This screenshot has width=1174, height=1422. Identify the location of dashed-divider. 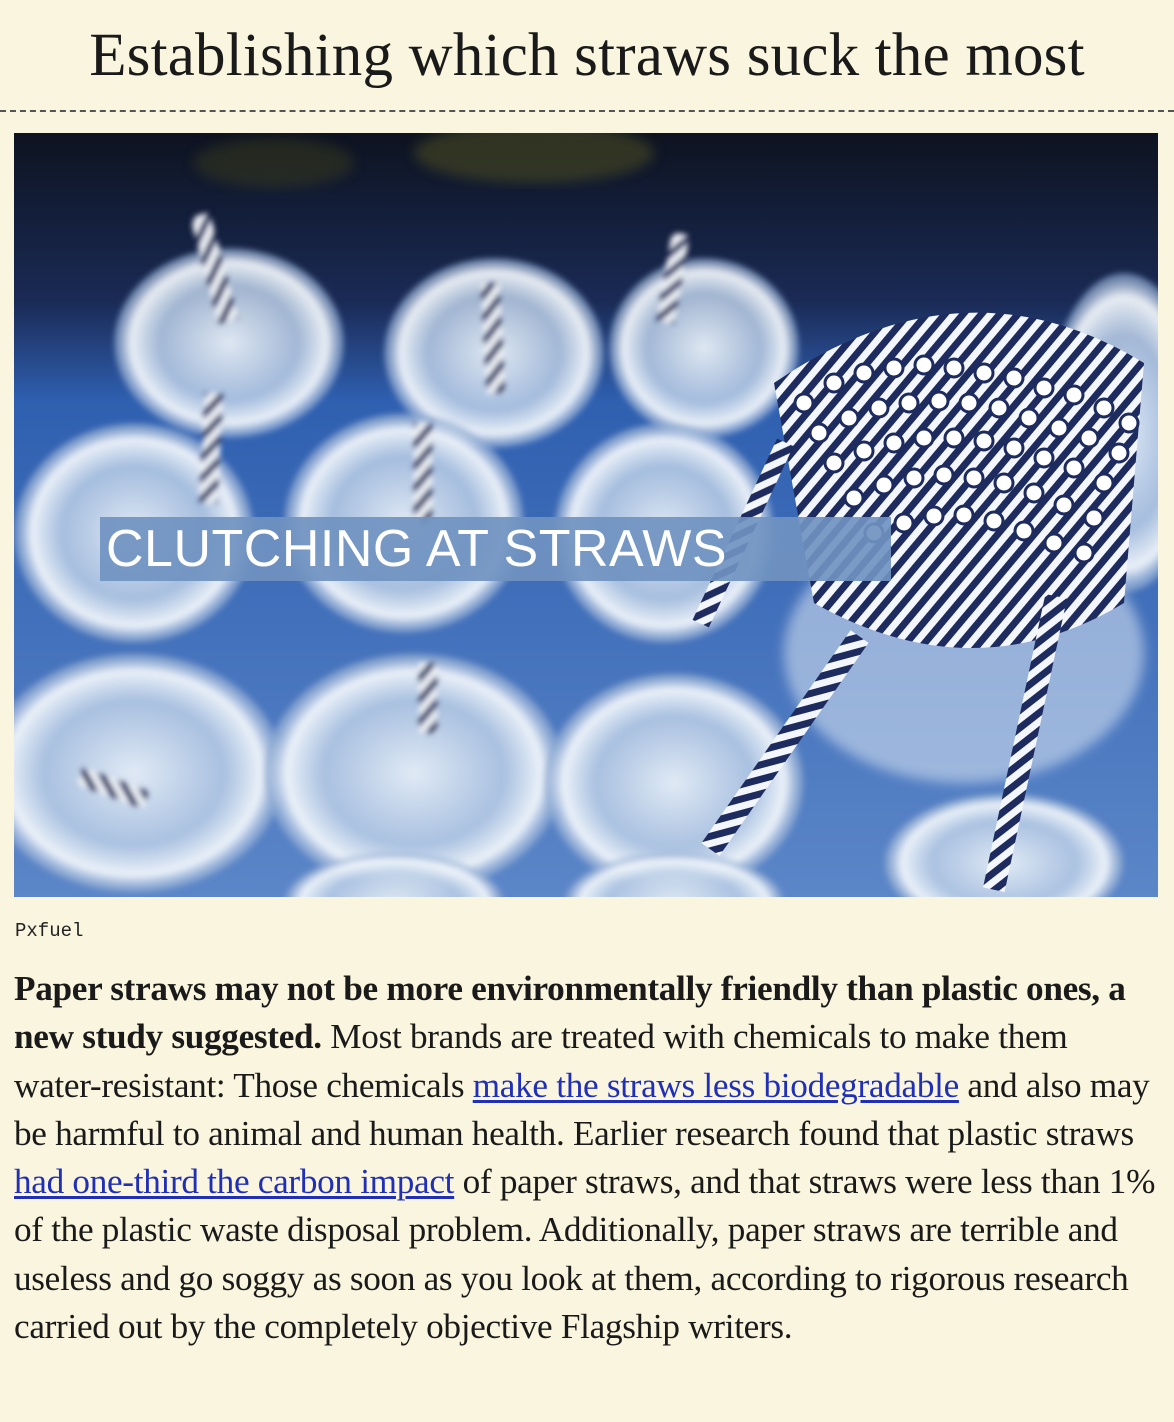
(587, 111).